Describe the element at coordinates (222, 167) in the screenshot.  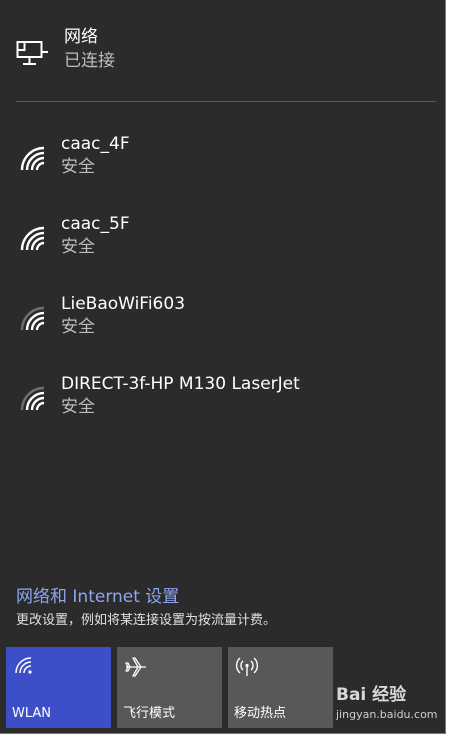
I see `wifi-network-item: caac_4F 安全` at that location.